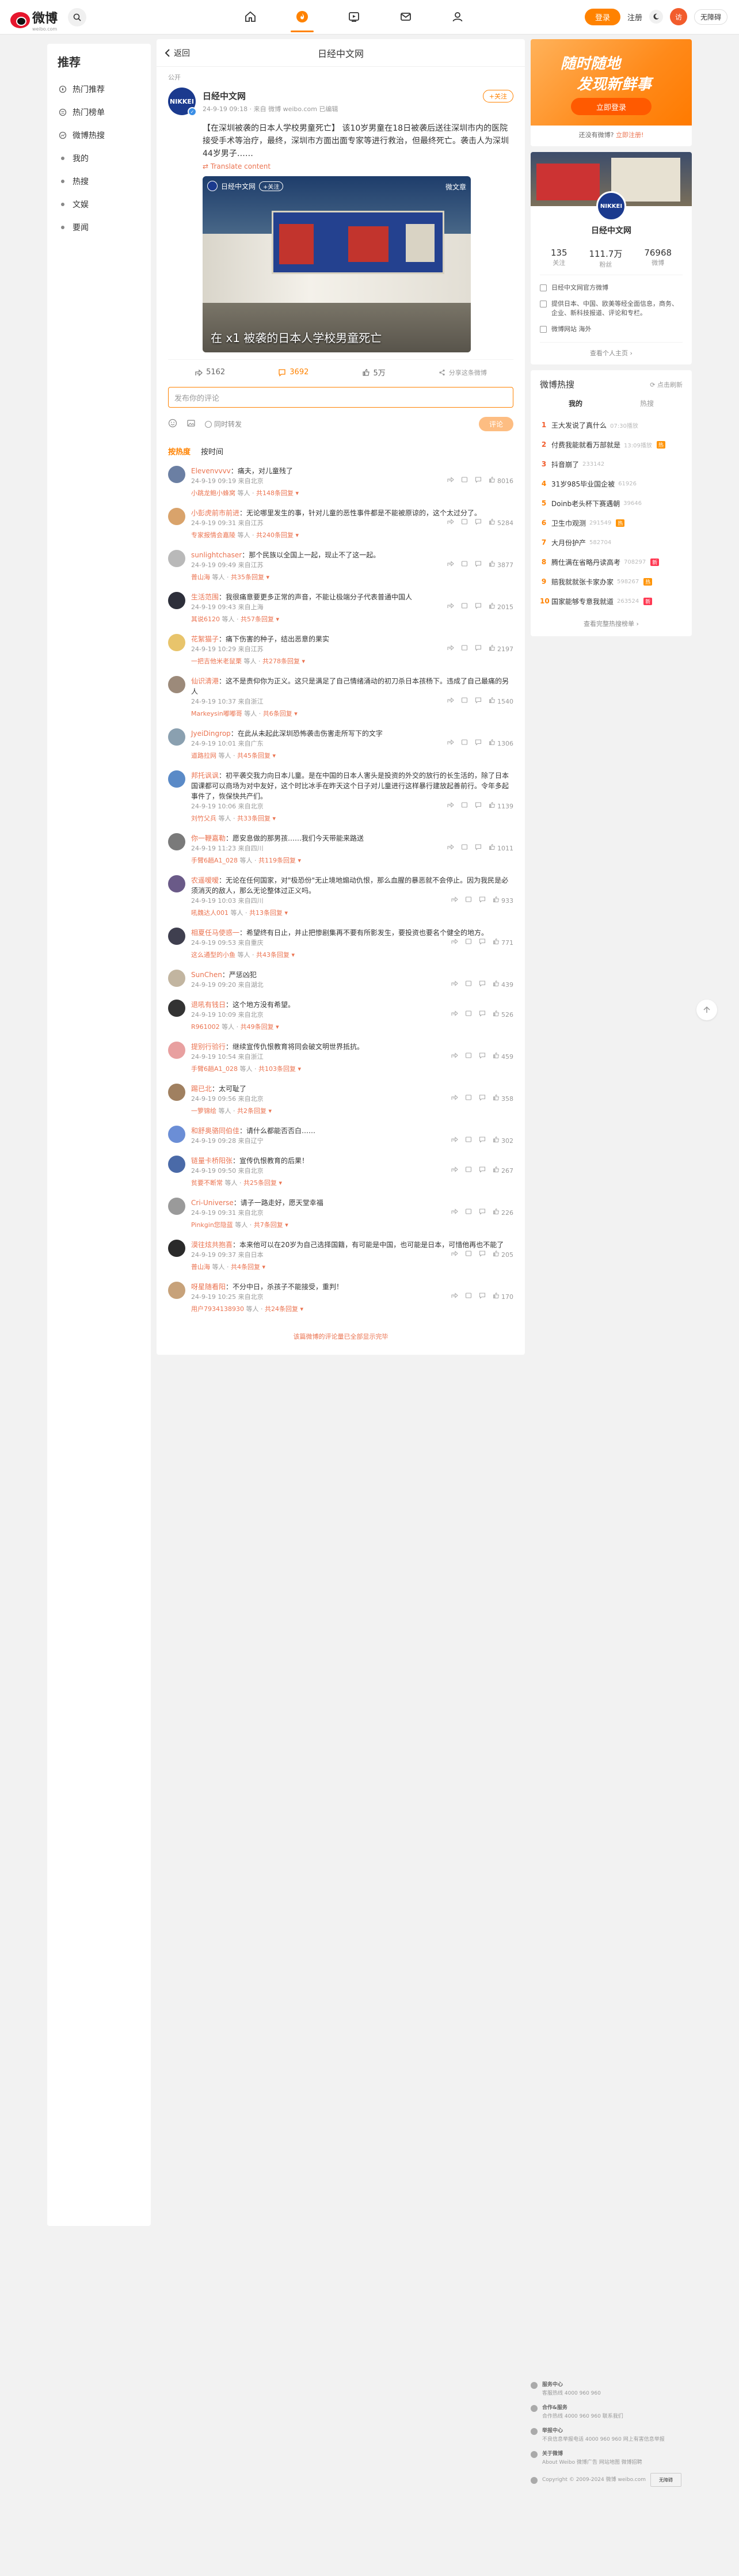 The width and height of the screenshot is (739, 2576). I want to click on comment-replies-link: 刘竹父兵 等人 · 共33条回复 ▾, so click(352, 819).